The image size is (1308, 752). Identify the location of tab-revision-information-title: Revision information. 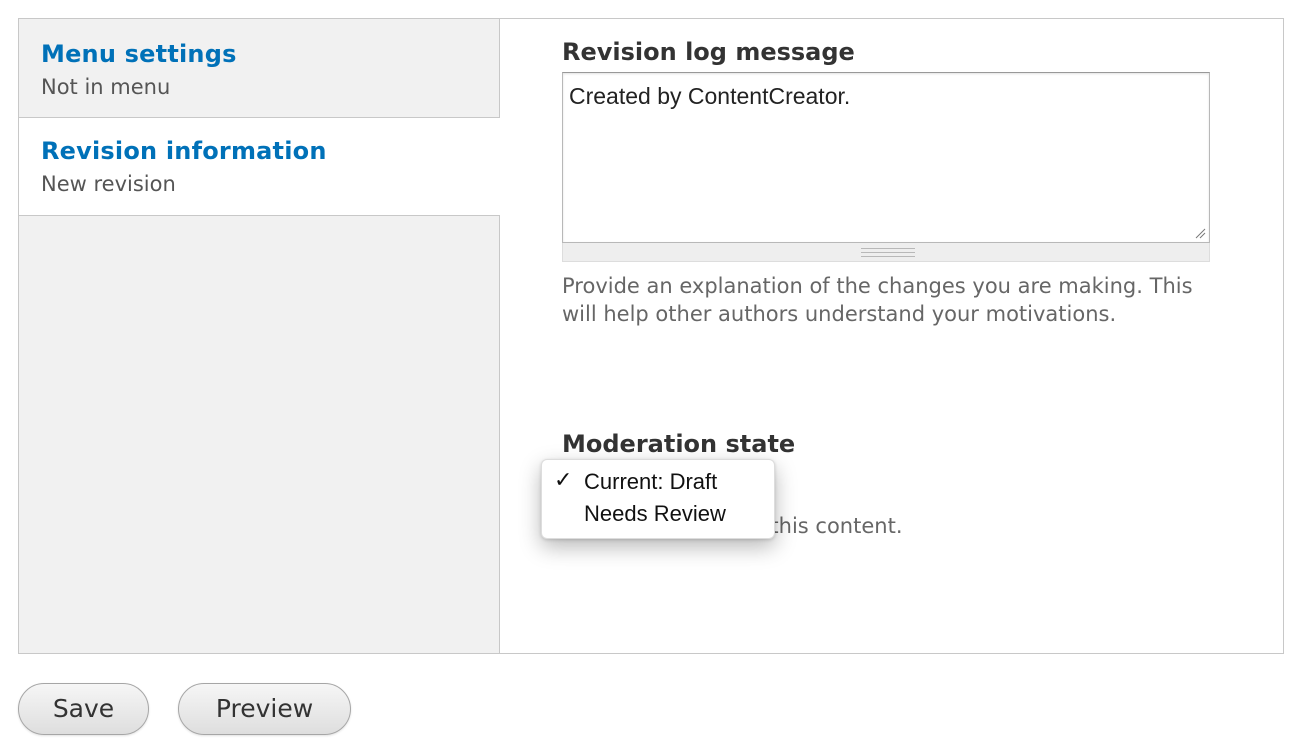
(184, 151).